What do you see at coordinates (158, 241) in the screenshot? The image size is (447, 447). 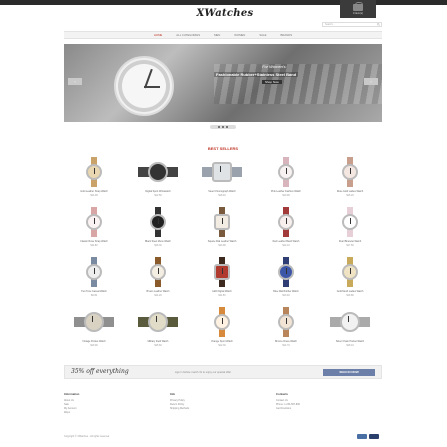 I see `product-name: Black Steel Mens Watch` at bounding box center [158, 241].